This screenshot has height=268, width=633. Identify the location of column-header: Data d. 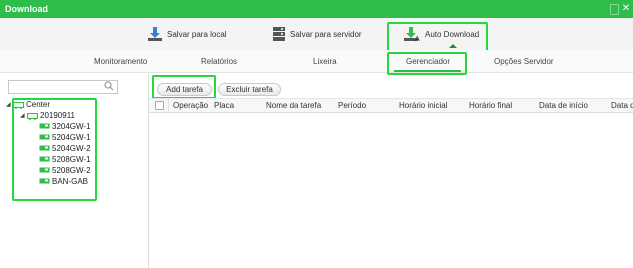
(622, 105).